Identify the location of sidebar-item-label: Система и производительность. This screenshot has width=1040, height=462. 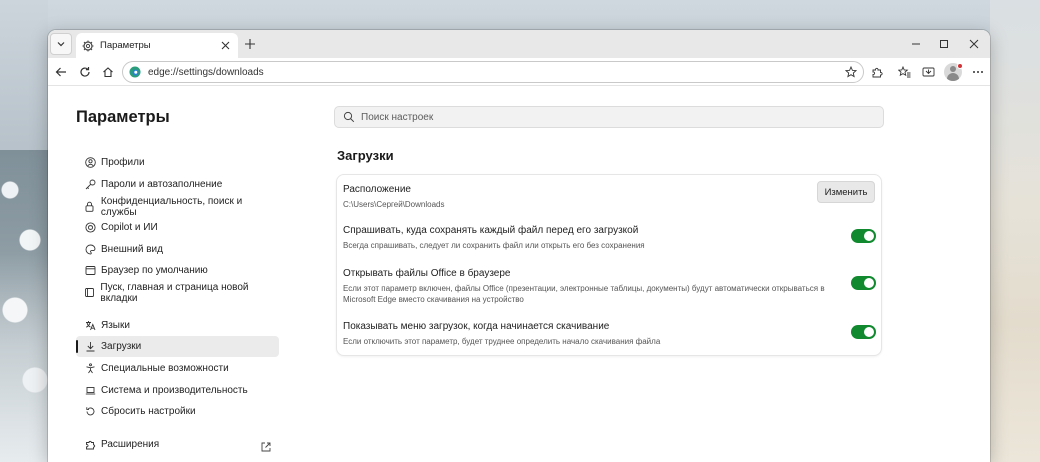
(174, 390).